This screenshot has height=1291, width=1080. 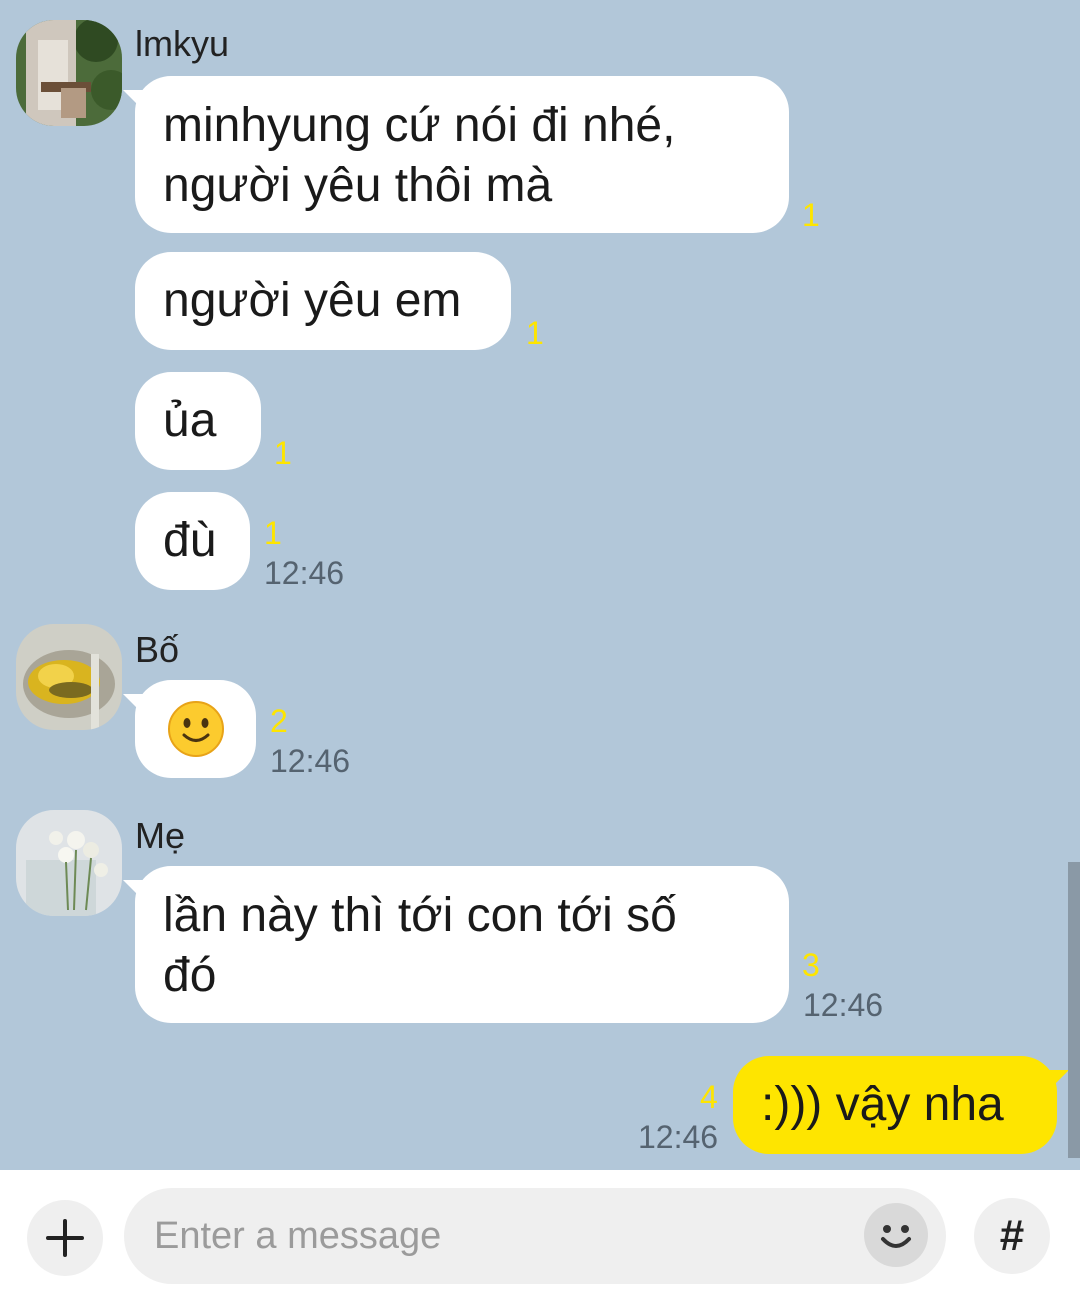 What do you see at coordinates (1074, 1010) in the screenshot?
I see `scrollbar` at bounding box center [1074, 1010].